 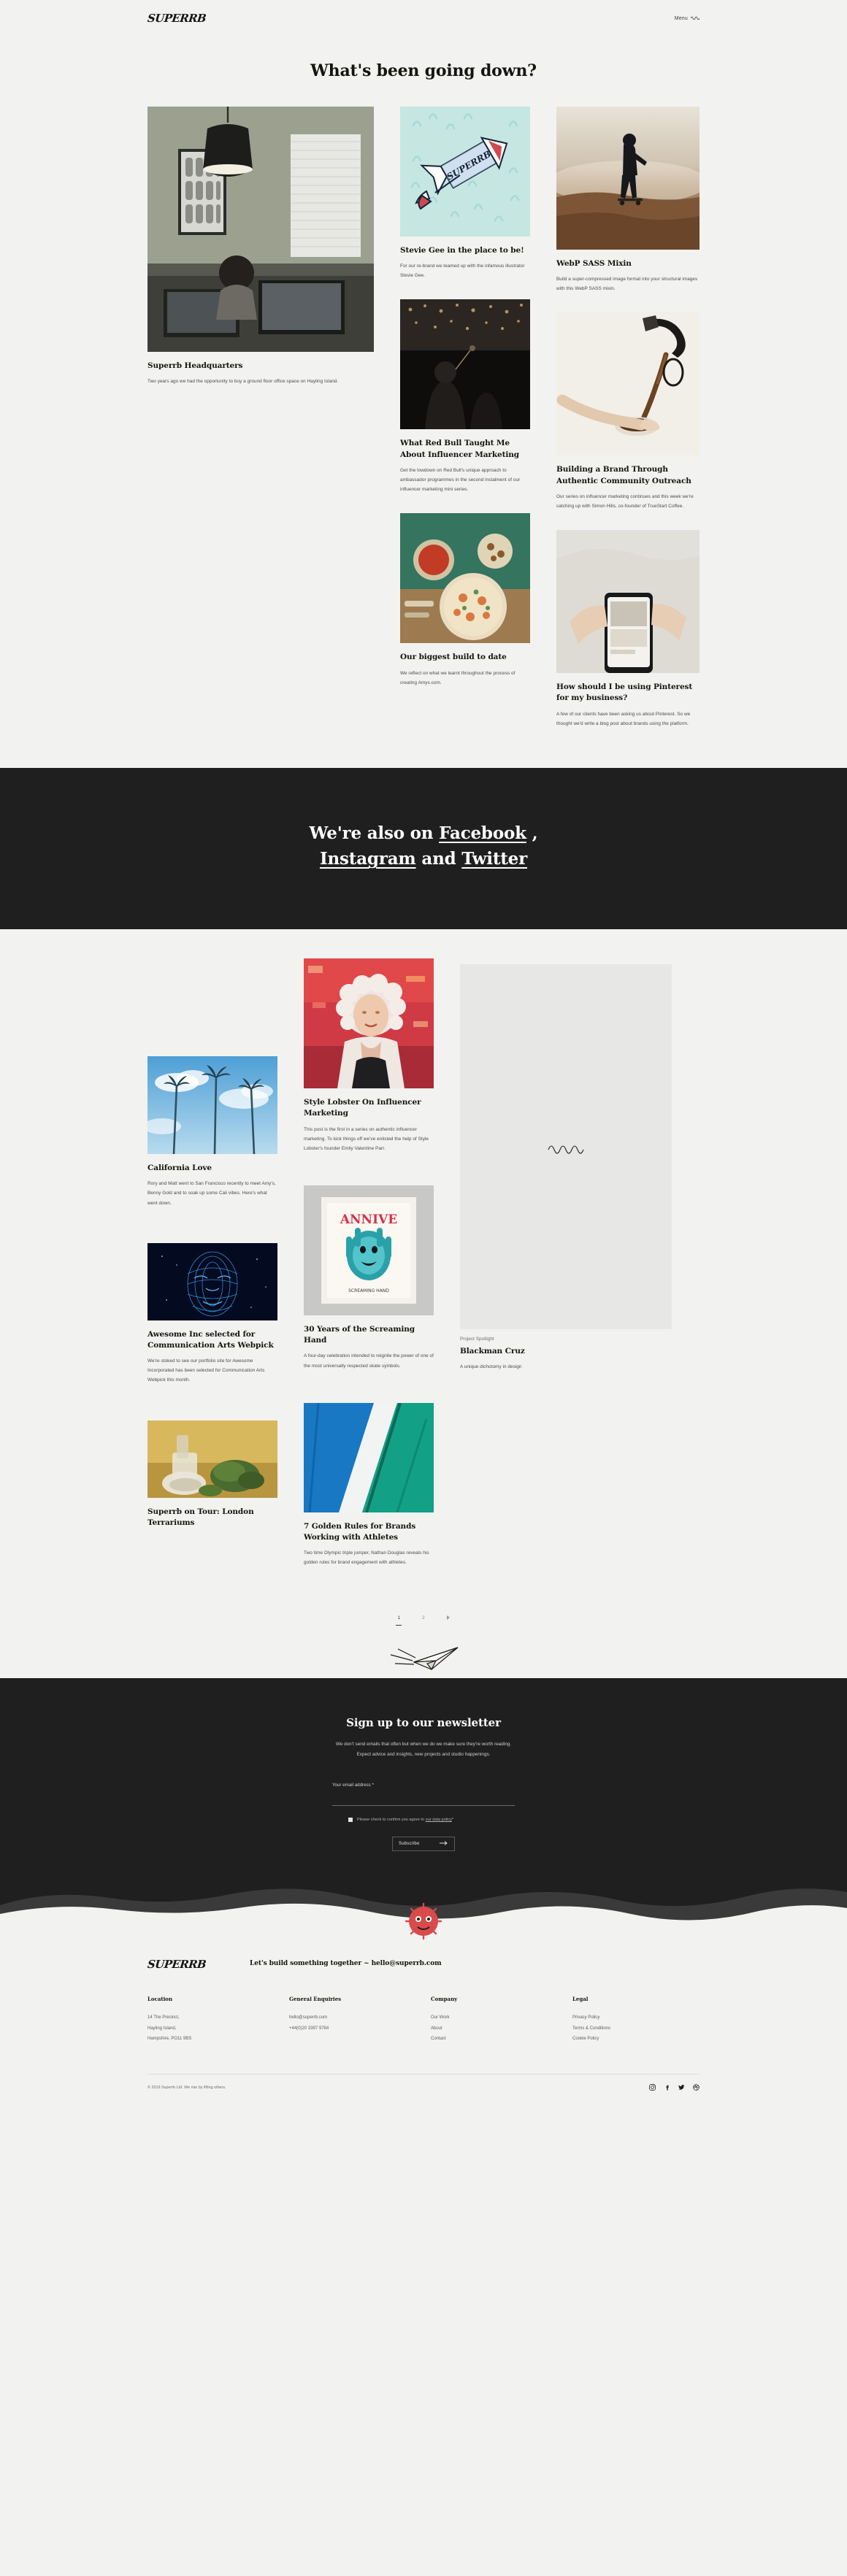 I want to click on instagram-icon, so click(x=652, y=2087).